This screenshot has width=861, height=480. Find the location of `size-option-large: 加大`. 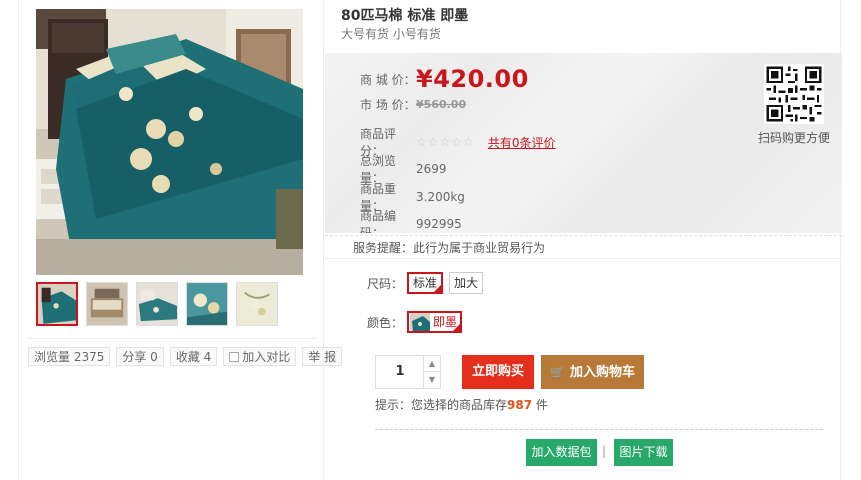

size-option-large: 加大 is located at coordinates (466, 283).